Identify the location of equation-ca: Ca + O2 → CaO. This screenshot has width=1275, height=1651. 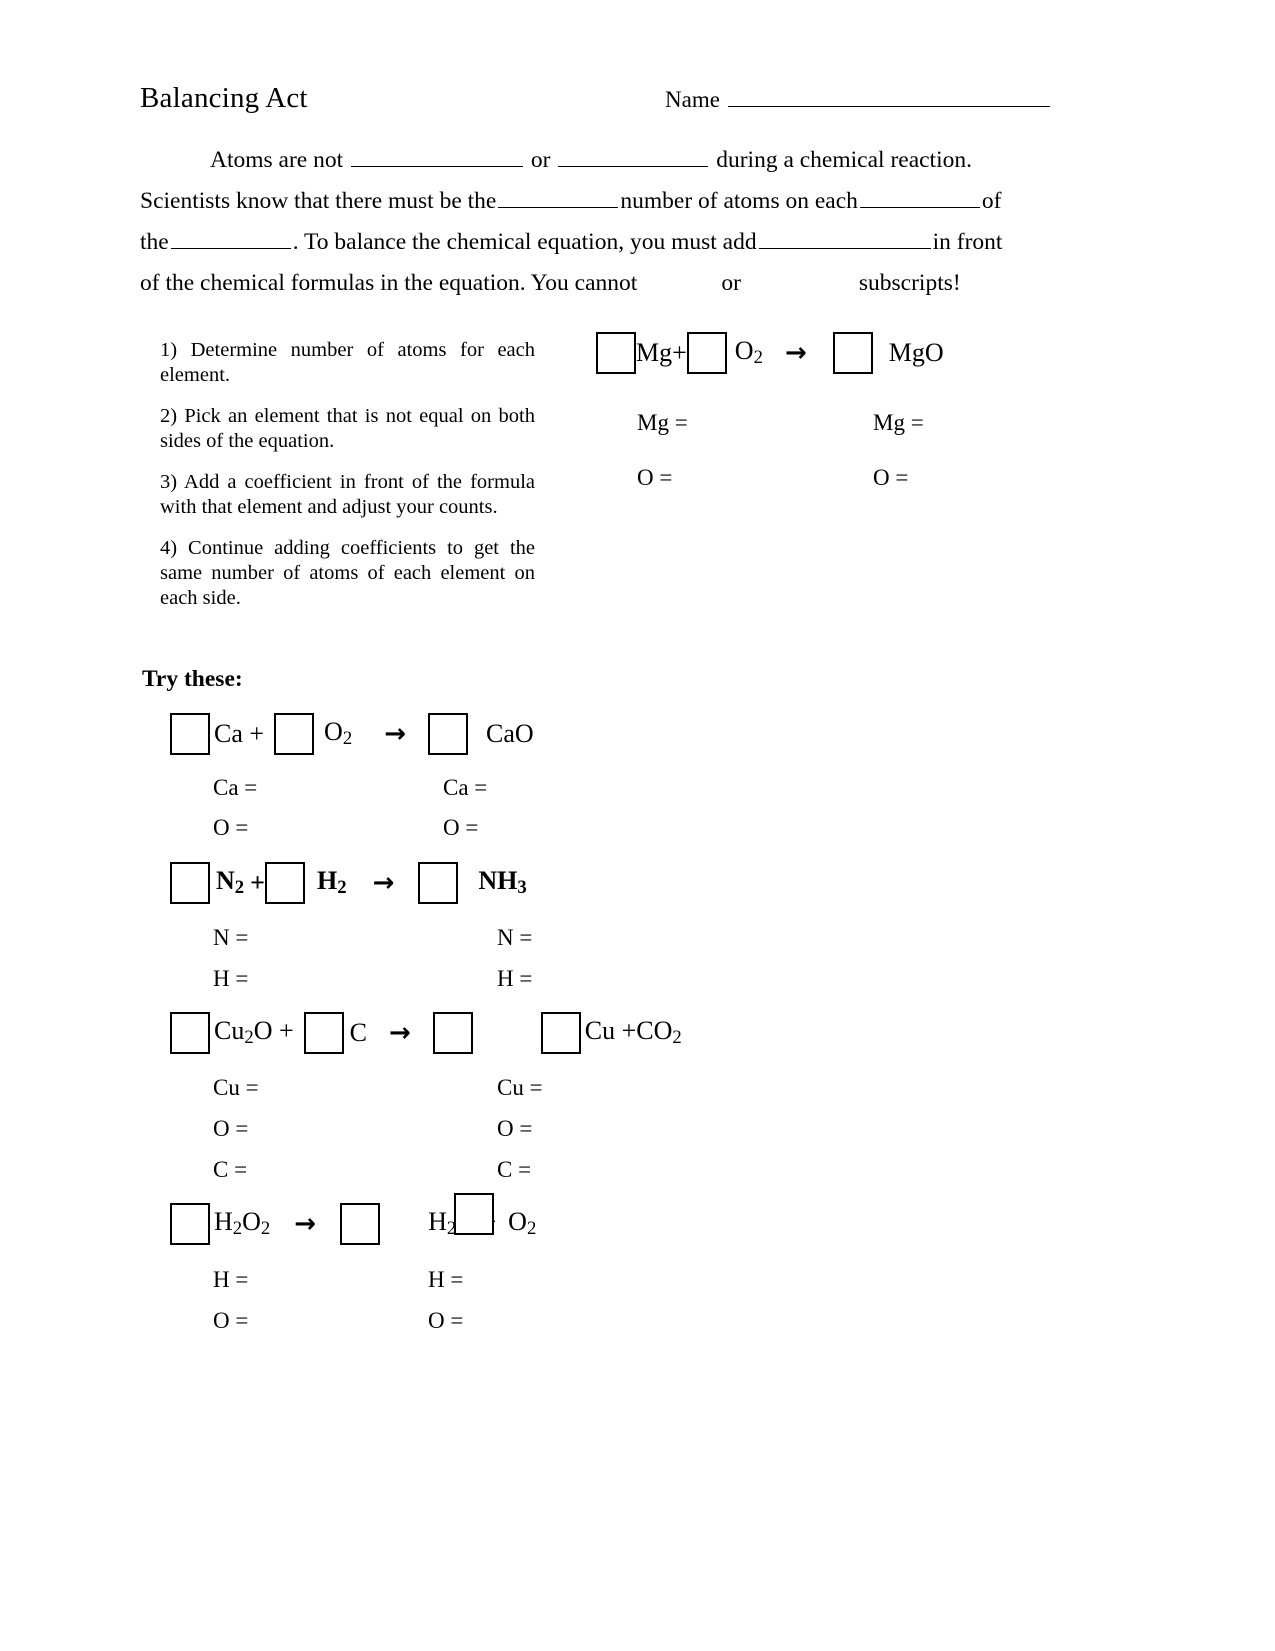
(352, 734).